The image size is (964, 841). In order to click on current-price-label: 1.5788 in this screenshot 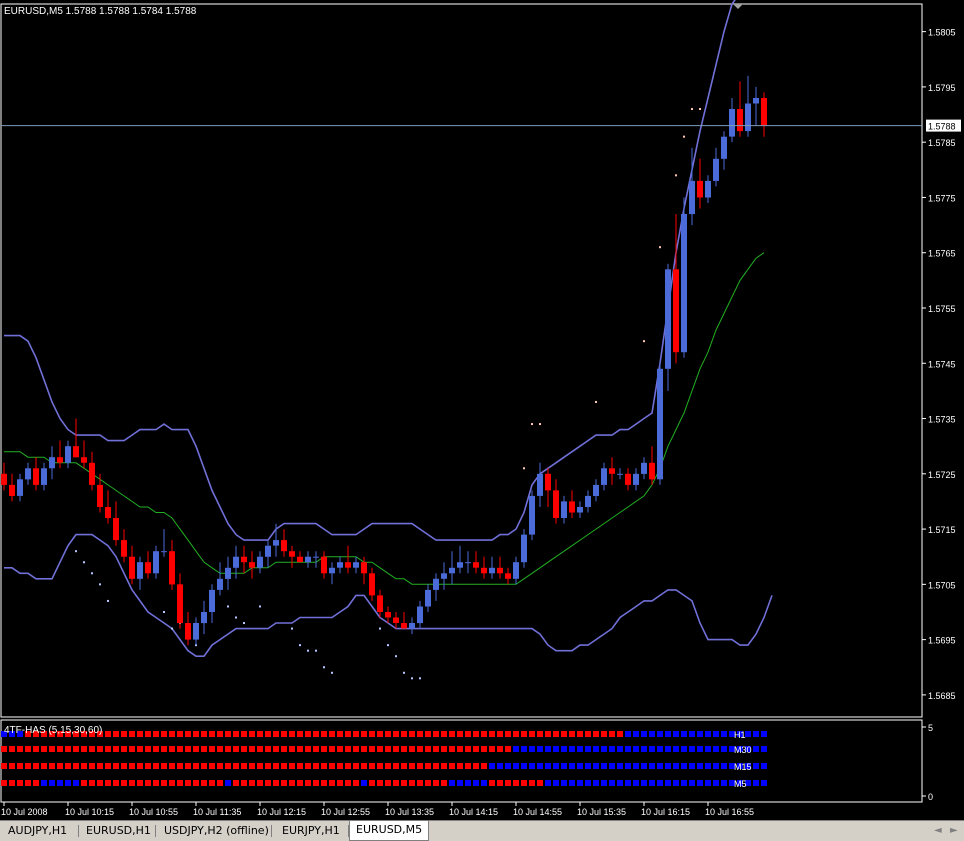, I will do `click(942, 127)`.